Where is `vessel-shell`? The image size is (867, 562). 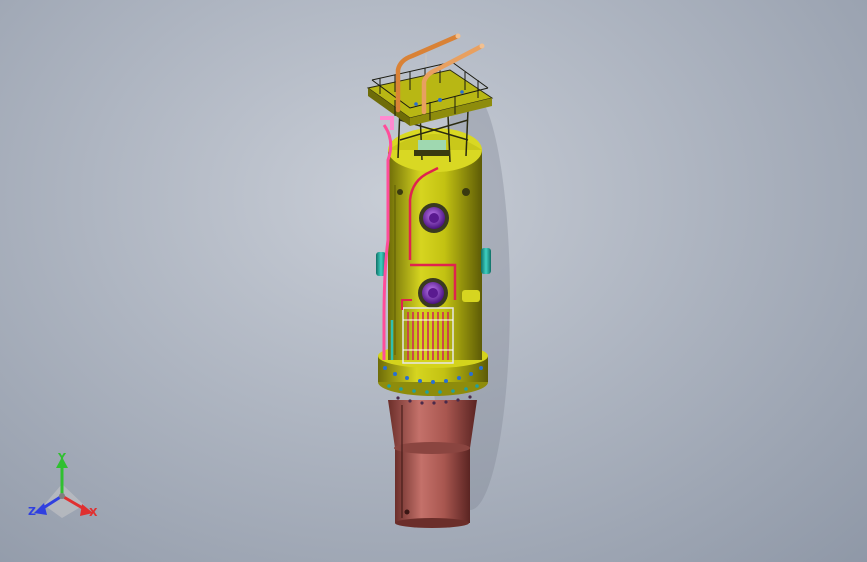 vessel-shell is located at coordinates (435, 244).